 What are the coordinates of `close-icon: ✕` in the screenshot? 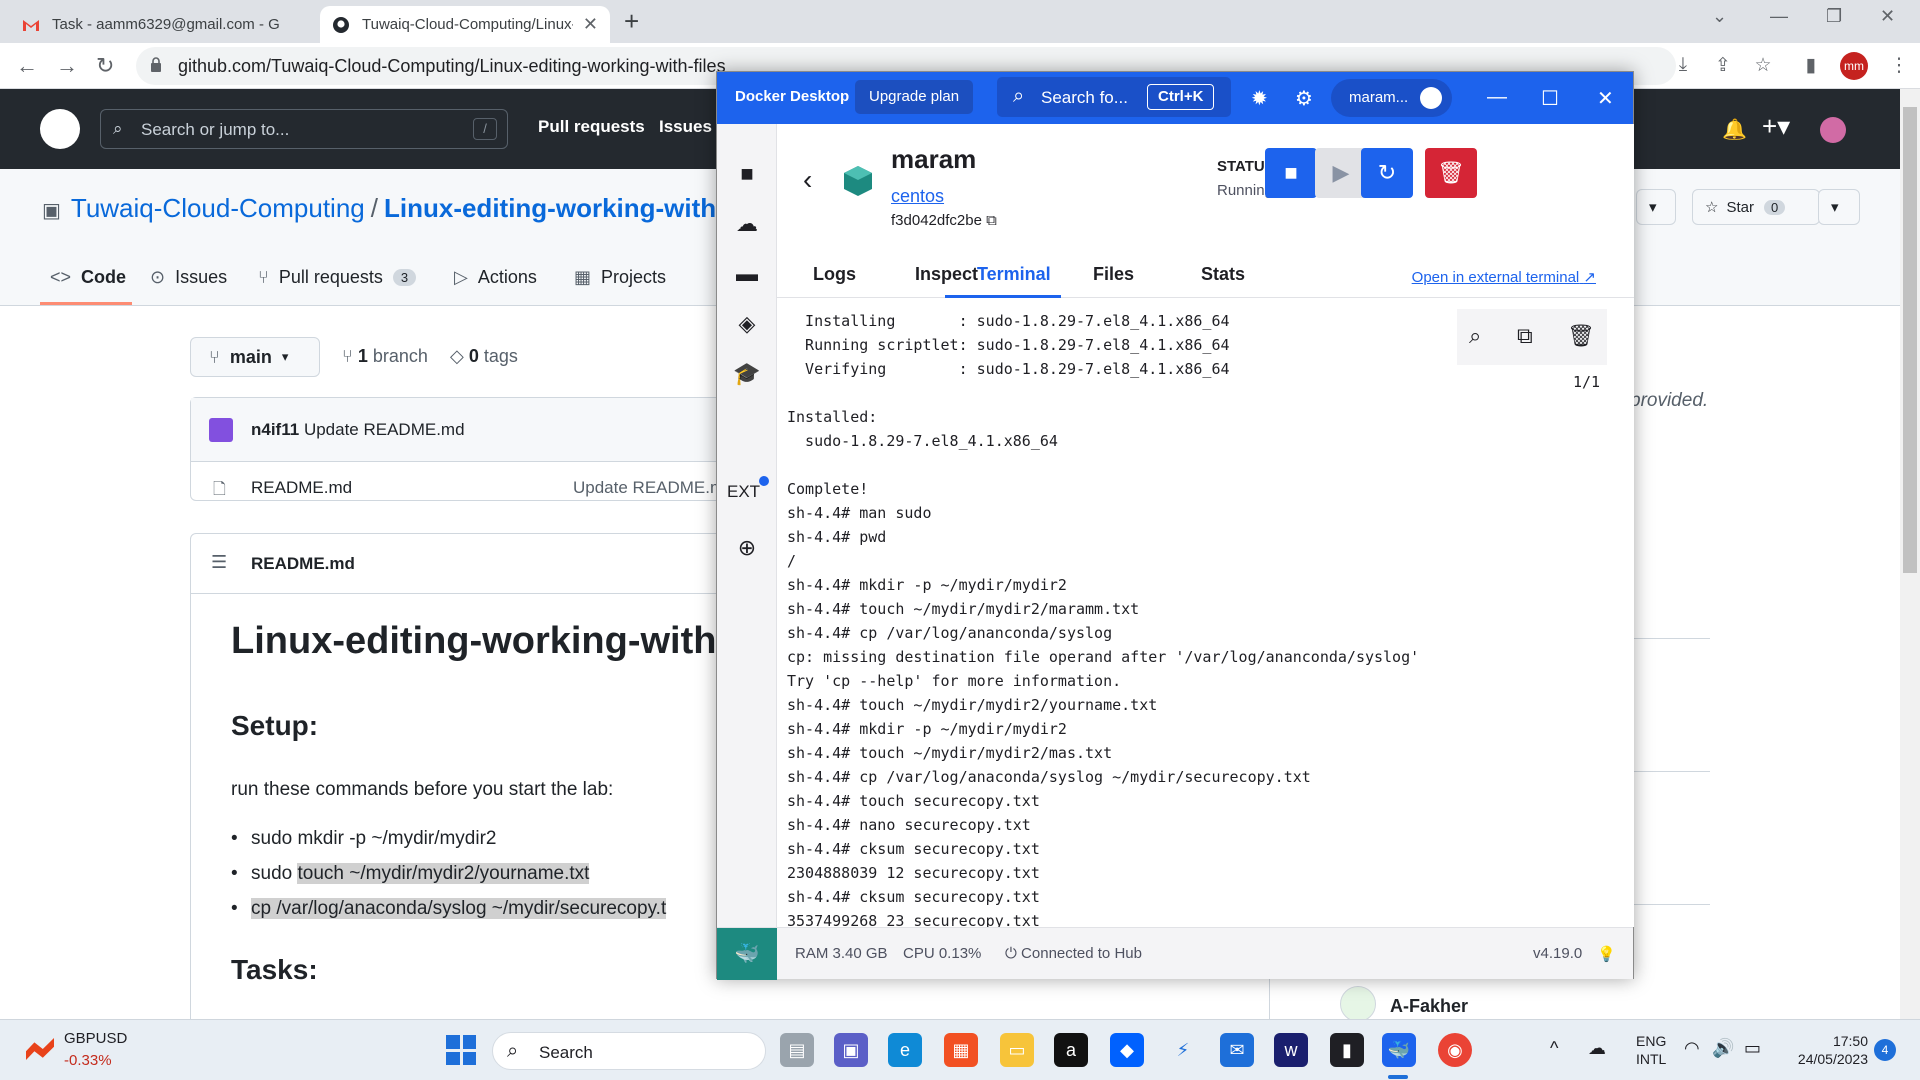 It's located at (1605, 98).